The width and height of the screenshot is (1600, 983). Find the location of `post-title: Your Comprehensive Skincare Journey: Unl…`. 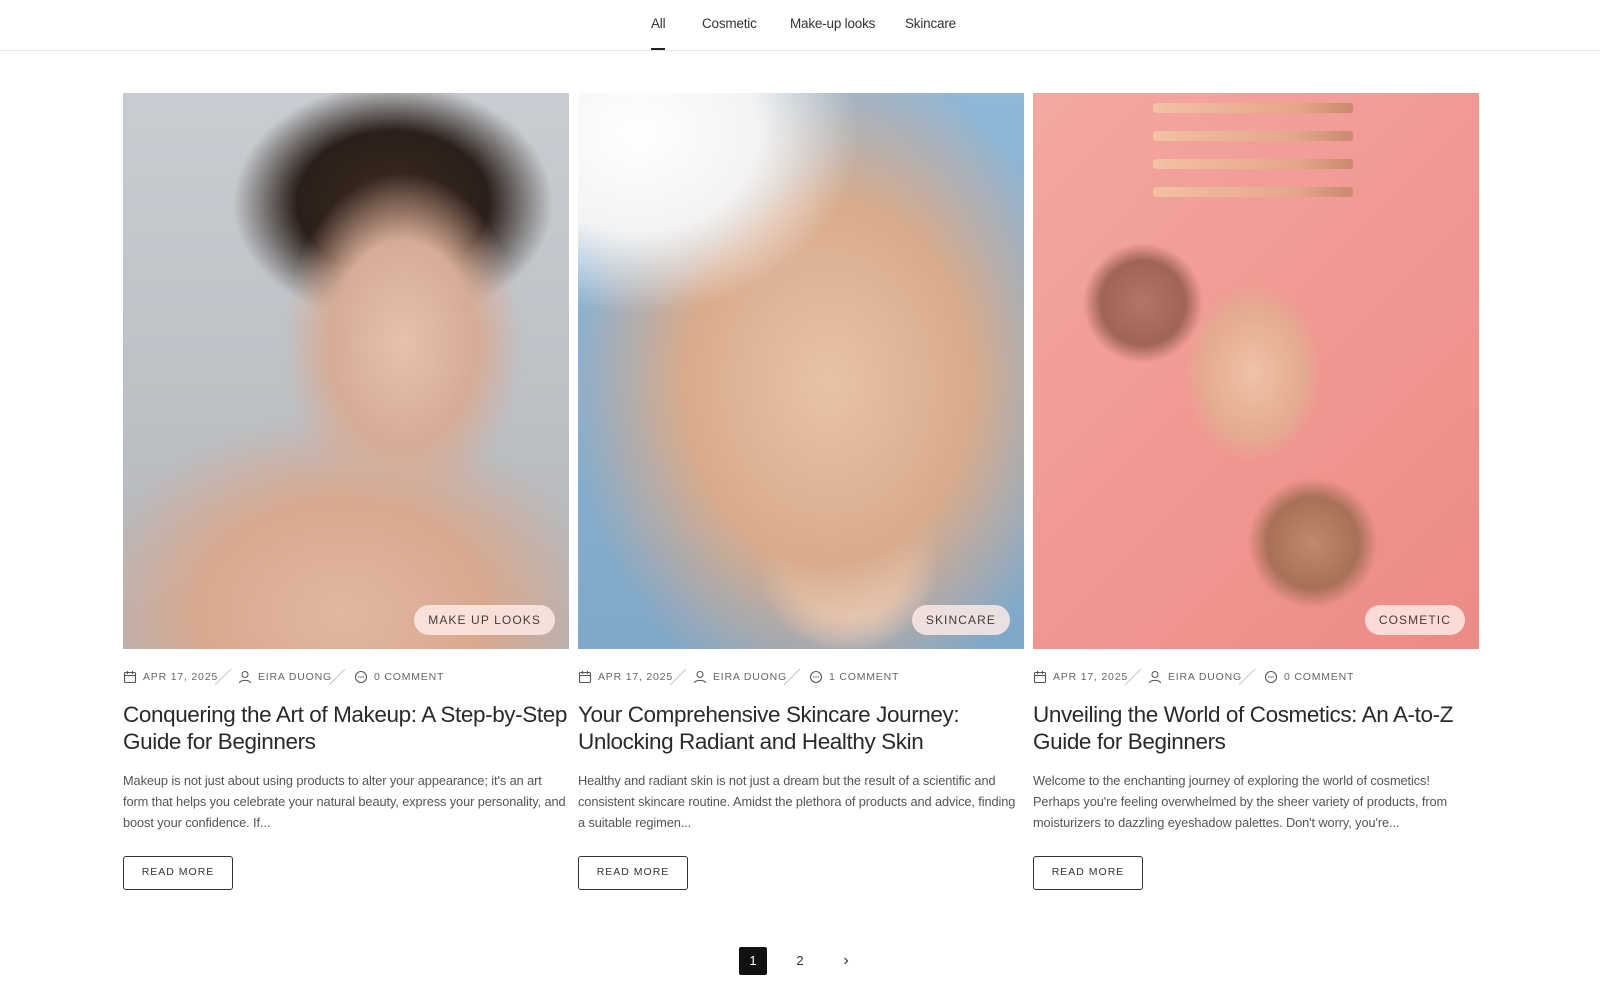

post-title: Your Comprehensive Skincare Journey: Unl… is located at coordinates (801, 728).